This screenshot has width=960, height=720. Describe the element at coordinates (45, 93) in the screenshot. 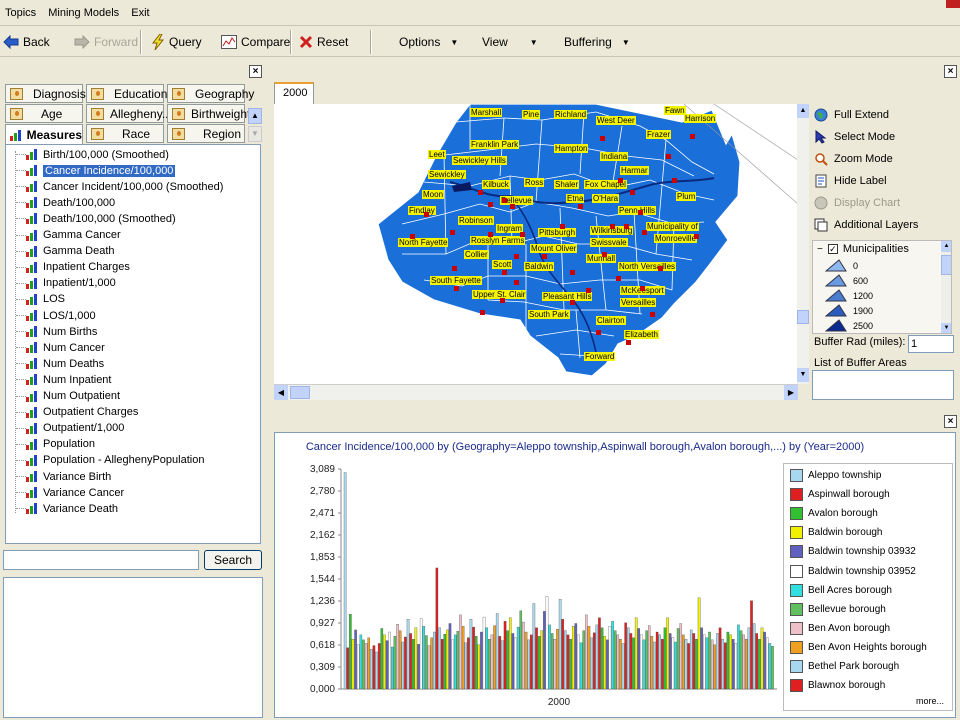

I see `tab-diagnosis: Diagnosis` at that location.